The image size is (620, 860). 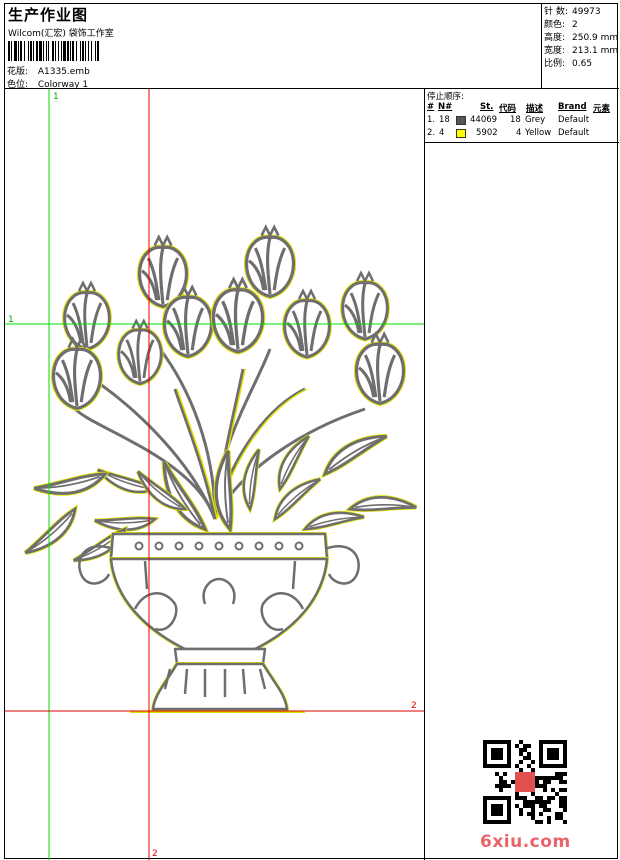 What do you see at coordinates (602, 109) in the screenshot?
I see `col-element: 元素` at bounding box center [602, 109].